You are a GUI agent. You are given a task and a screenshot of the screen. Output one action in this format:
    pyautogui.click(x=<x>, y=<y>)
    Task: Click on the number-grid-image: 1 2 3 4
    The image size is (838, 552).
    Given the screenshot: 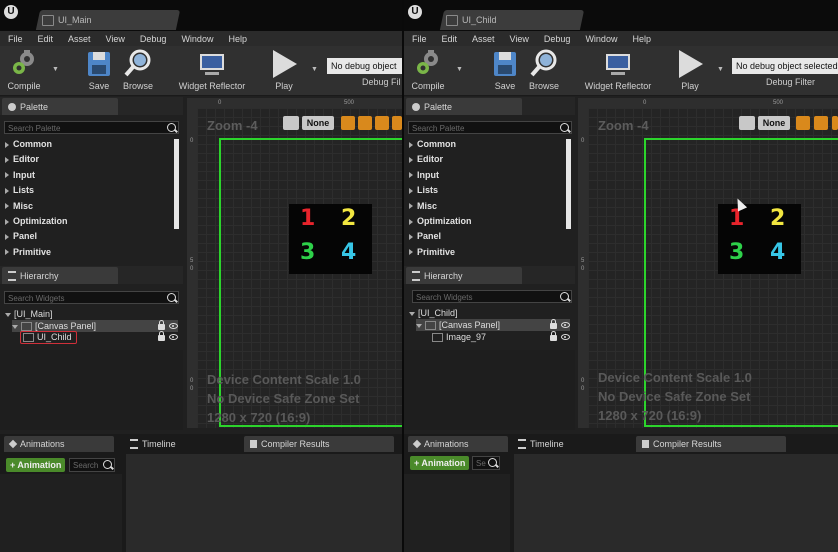 What is the action you would take?
    pyautogui.click(x=330, y=239)
    